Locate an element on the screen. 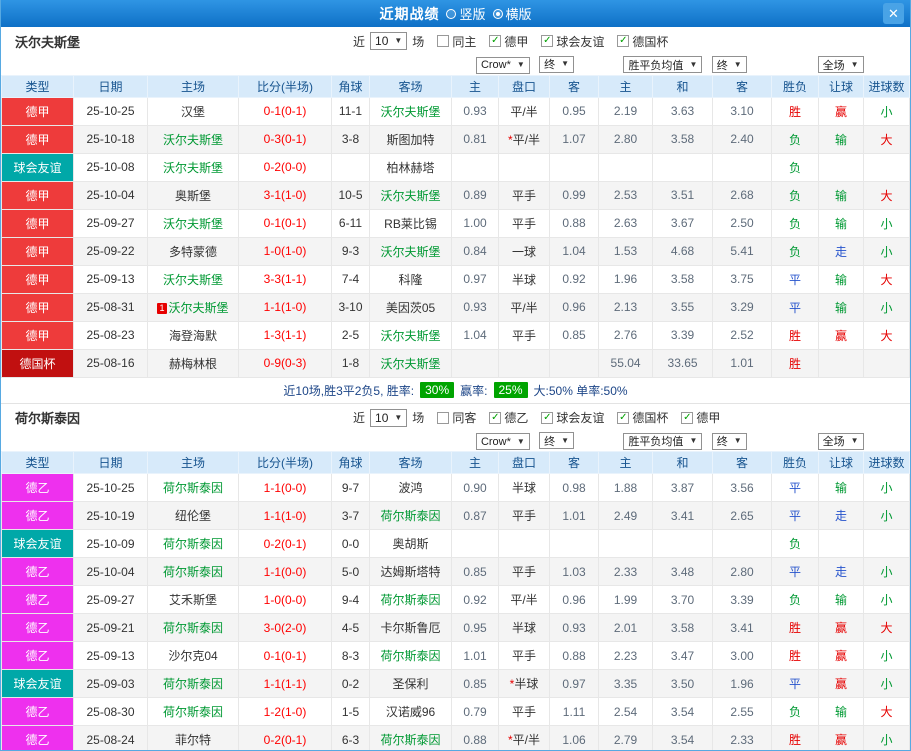 This screenshot has width=911, height=751. away-team: RB莱比锡 is located at coordinates (410, 223).